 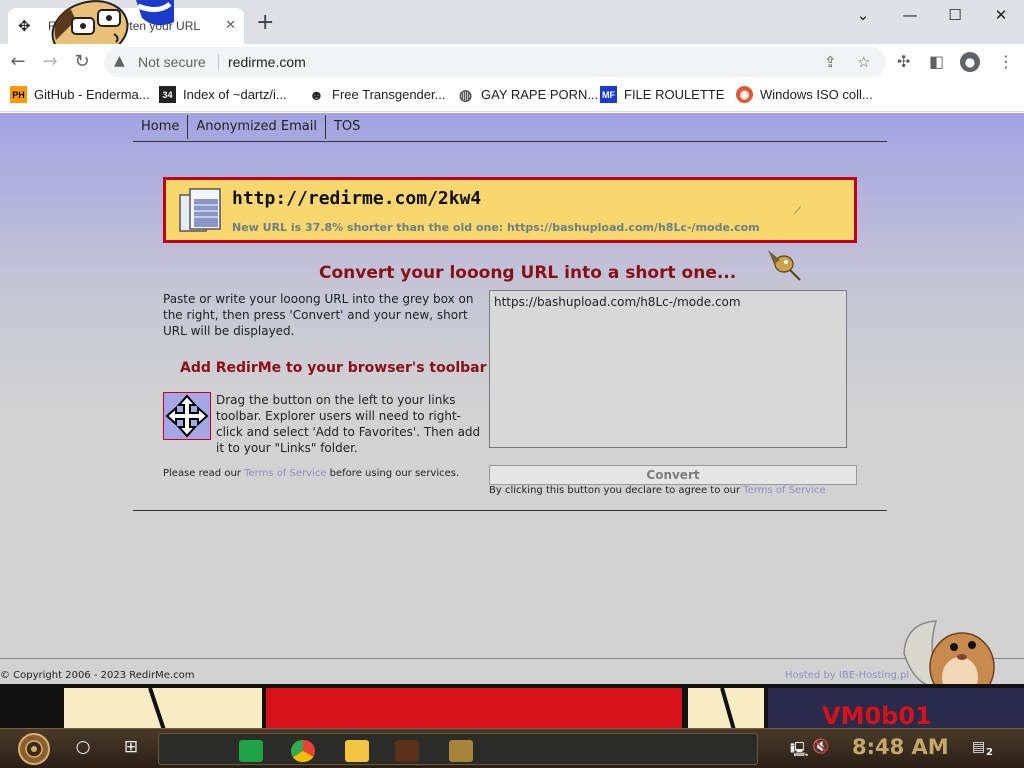 What do you see at coordinates (204, 473) in the screenshot?
I see `tos-note-text: Please read our` at bounding box center [204, 473].